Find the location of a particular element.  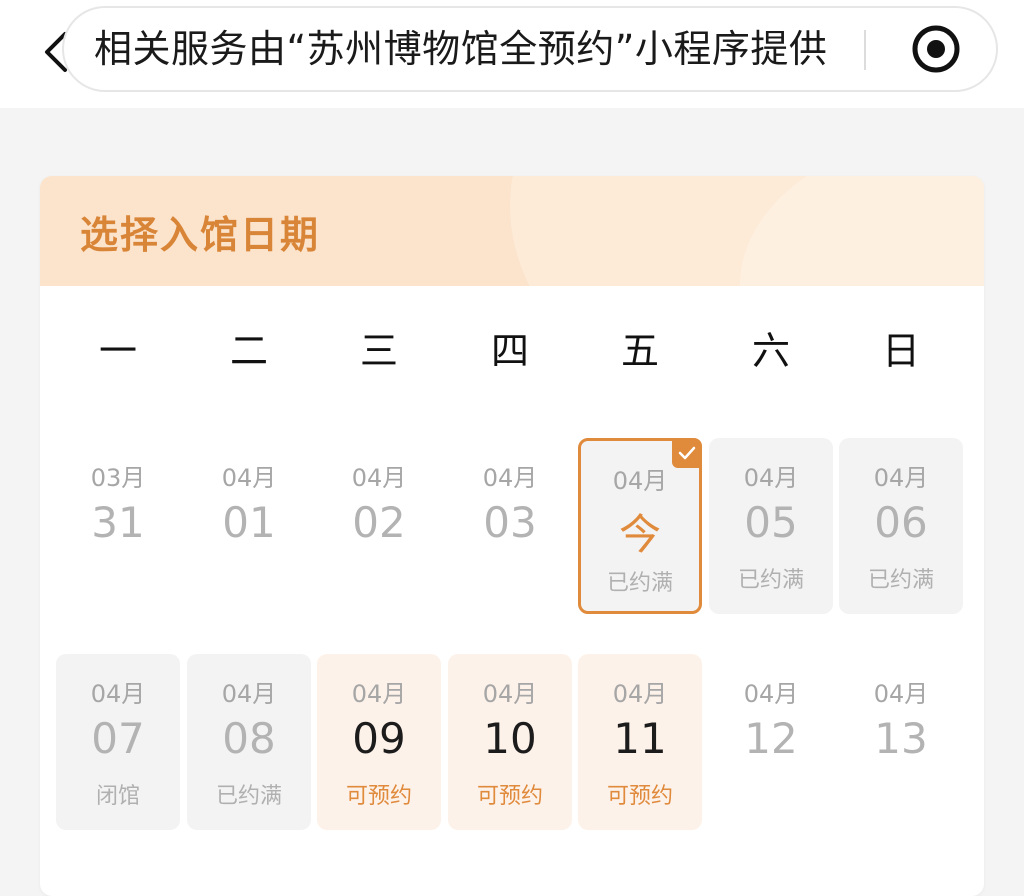

cell-day: 05 is located at coordinates (771, 522).